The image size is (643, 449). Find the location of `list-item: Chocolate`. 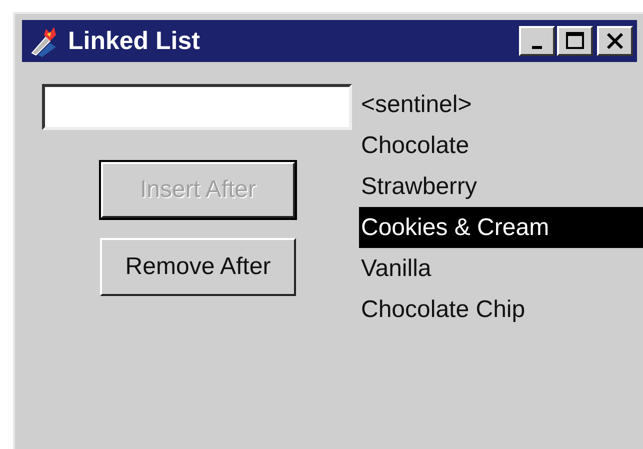

list-item: Chocolate is located at coordinates (501, 145).